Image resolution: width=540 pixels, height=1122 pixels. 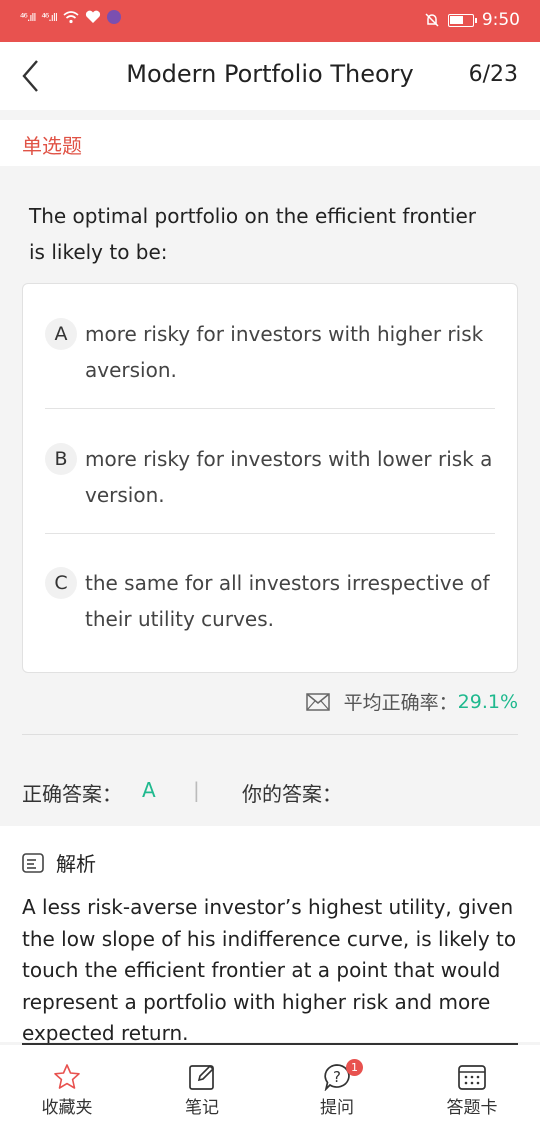 I want to click on notification-badge: 1, so click(x=354, y=1067).